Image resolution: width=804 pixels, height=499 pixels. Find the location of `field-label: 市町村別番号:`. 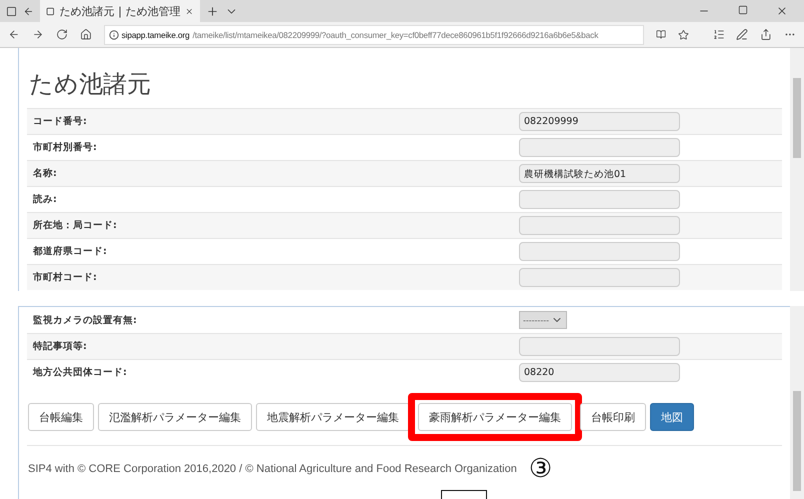

field-label: 市町村別番号: is located at coordinates (65, 147).